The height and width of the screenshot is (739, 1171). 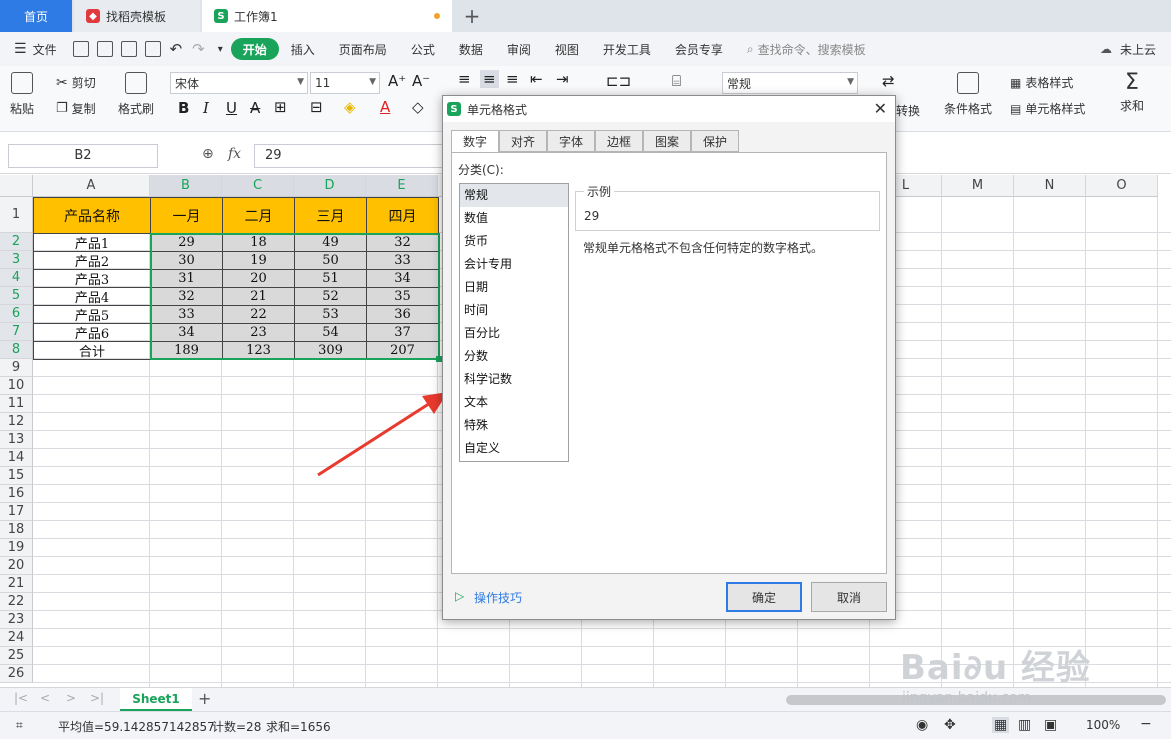 I want to click on row-header: 7, so click(x=16, y=332).